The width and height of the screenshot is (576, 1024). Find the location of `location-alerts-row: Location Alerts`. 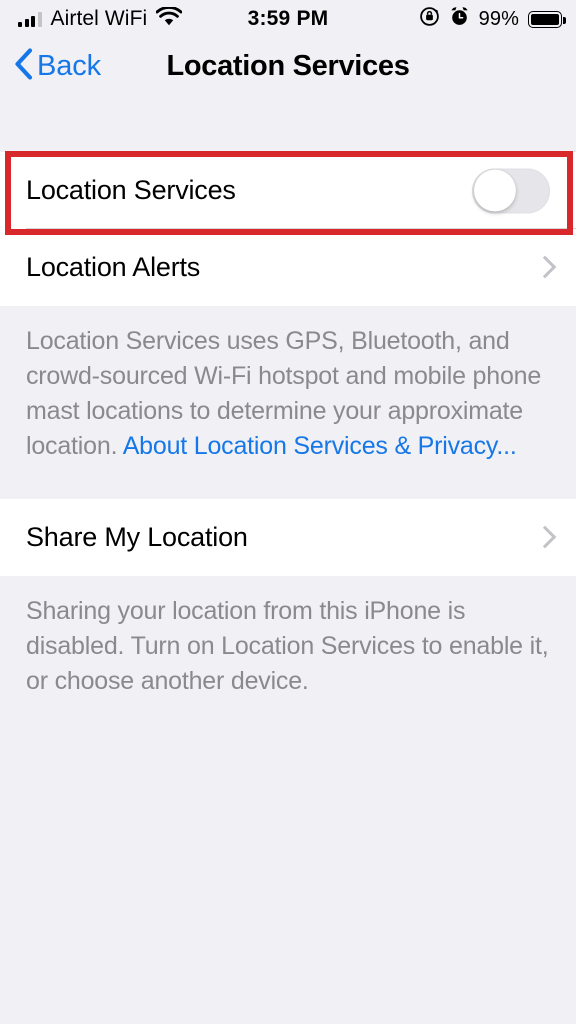

location-alerts-row: Location Alerts is located at coordinates (288, 267).